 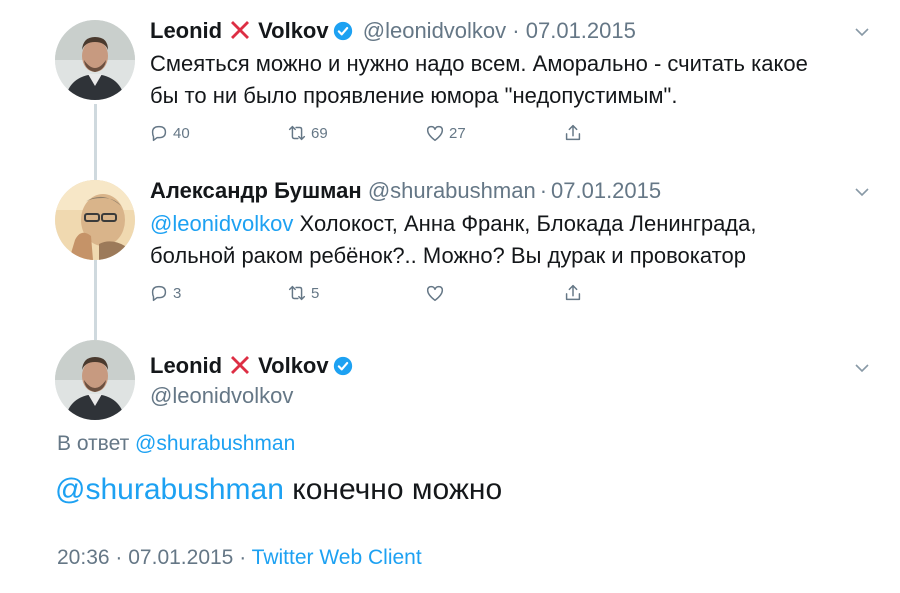 I want to click on reply-count: 3, so click(x=177, y=293).